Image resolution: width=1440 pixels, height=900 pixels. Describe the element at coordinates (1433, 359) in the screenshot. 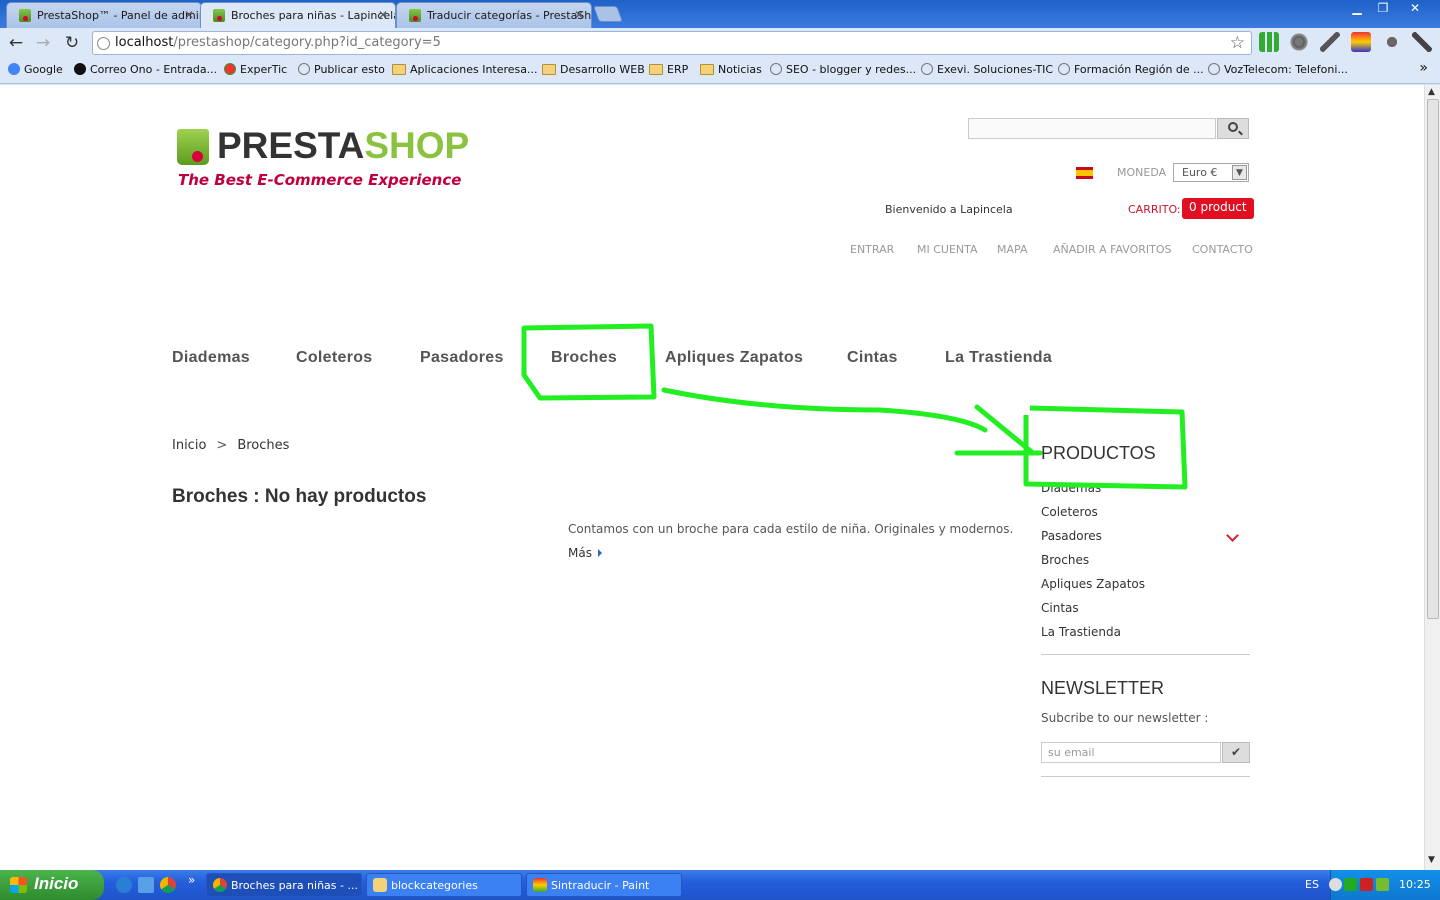

I see `scrollbar-thumb` at that location.